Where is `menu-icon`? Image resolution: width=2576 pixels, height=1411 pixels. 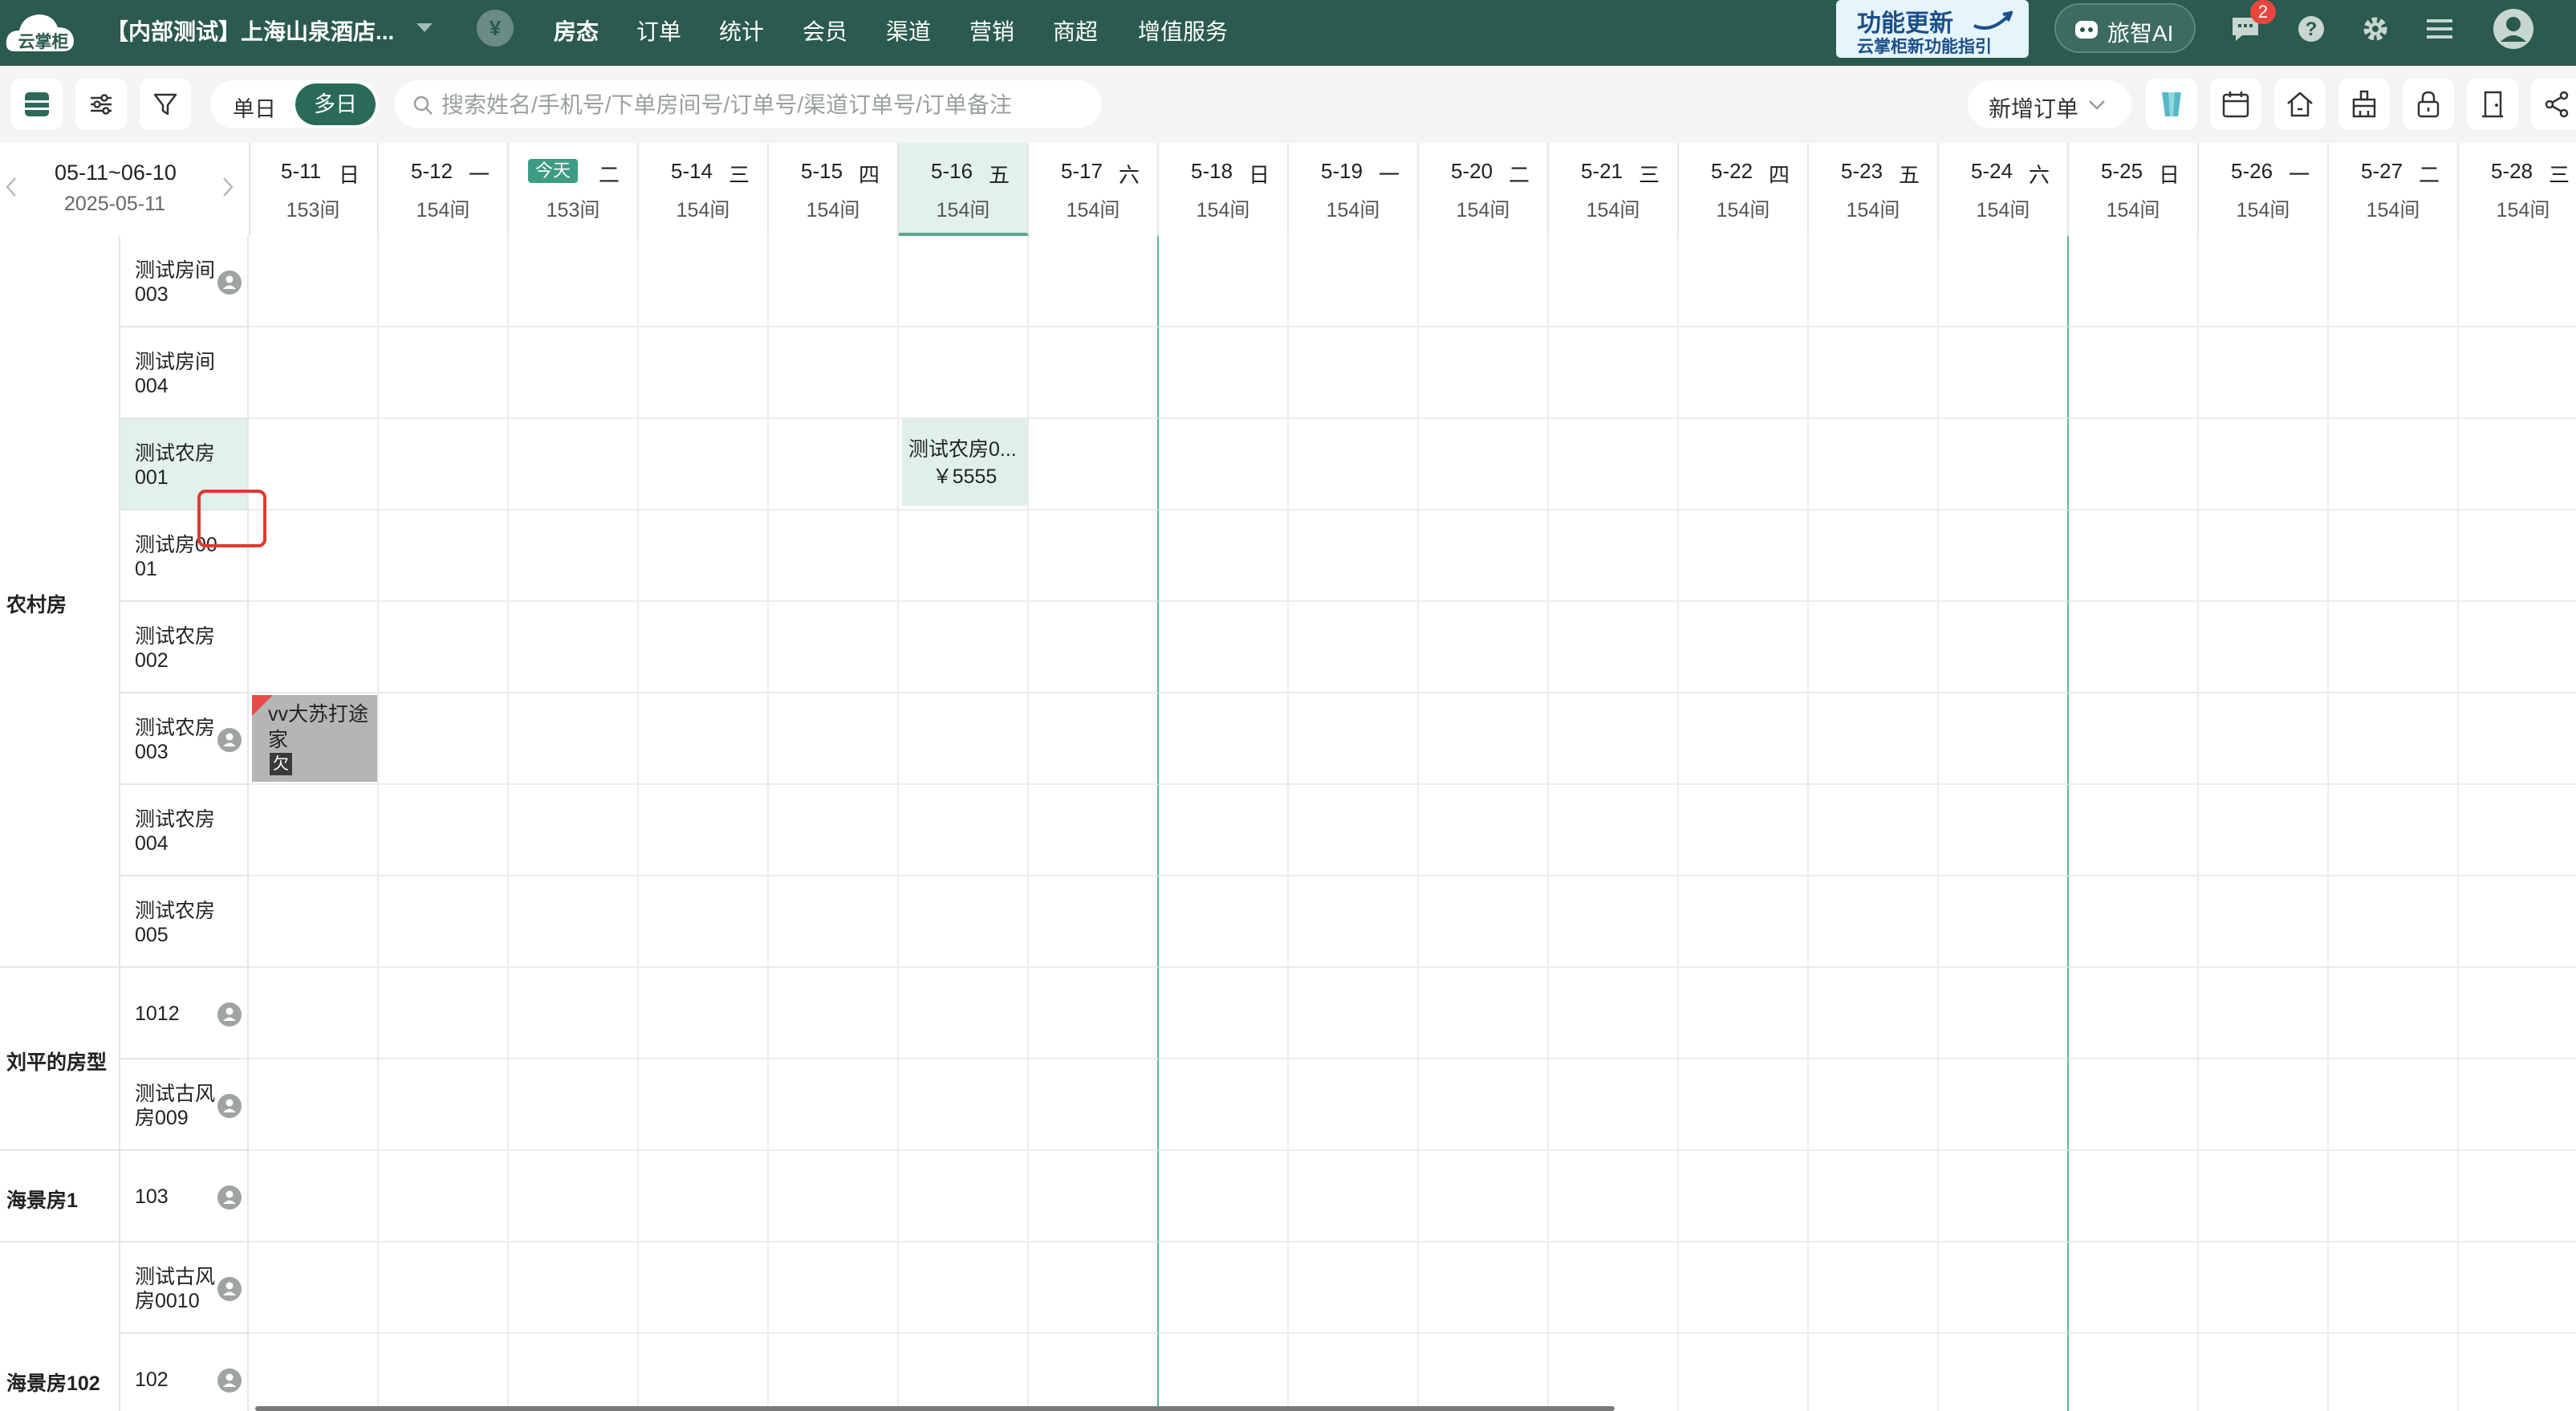 menu-icon is located at coordinates (2439, 29).